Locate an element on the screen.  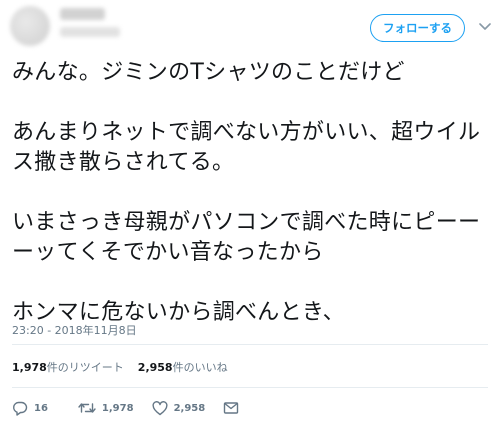
retweet-icon is located at coordinates (87, 408).